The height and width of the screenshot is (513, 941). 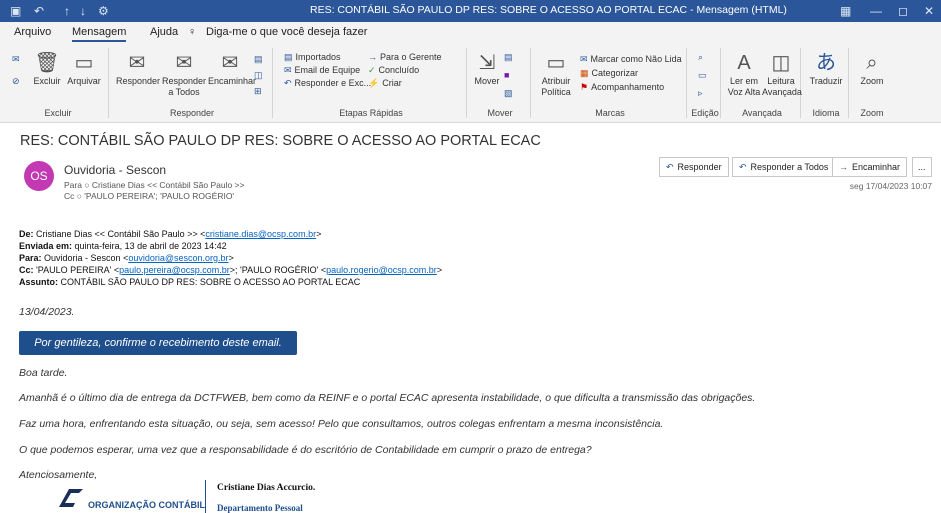 I want to click on quickstep-criar: ⚡ Criar, so click(x=385, y=83).